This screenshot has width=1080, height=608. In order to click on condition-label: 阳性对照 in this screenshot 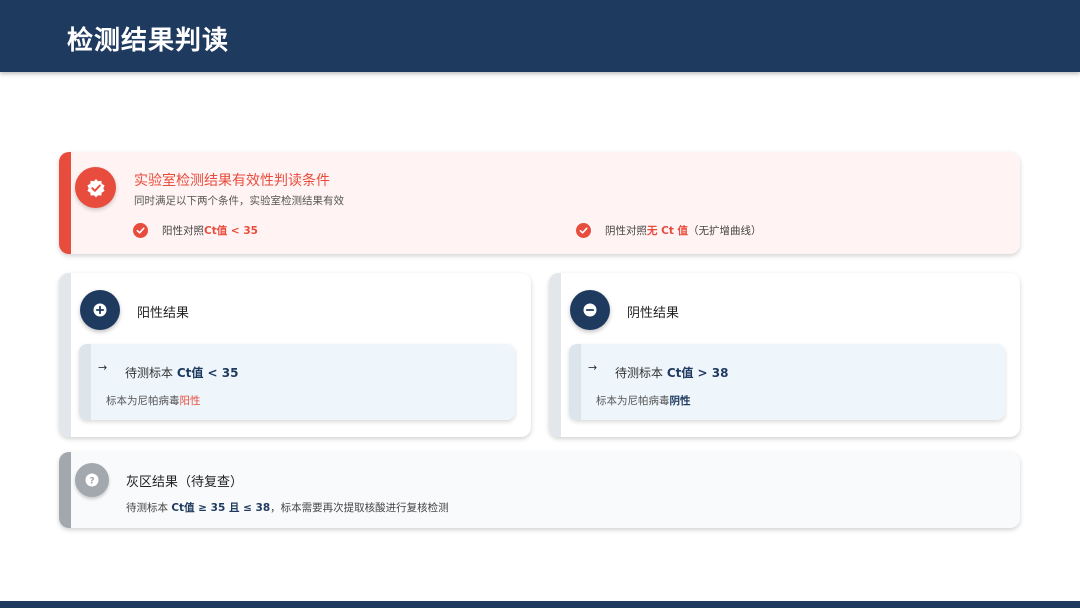, I will do `click(183, 231)`.